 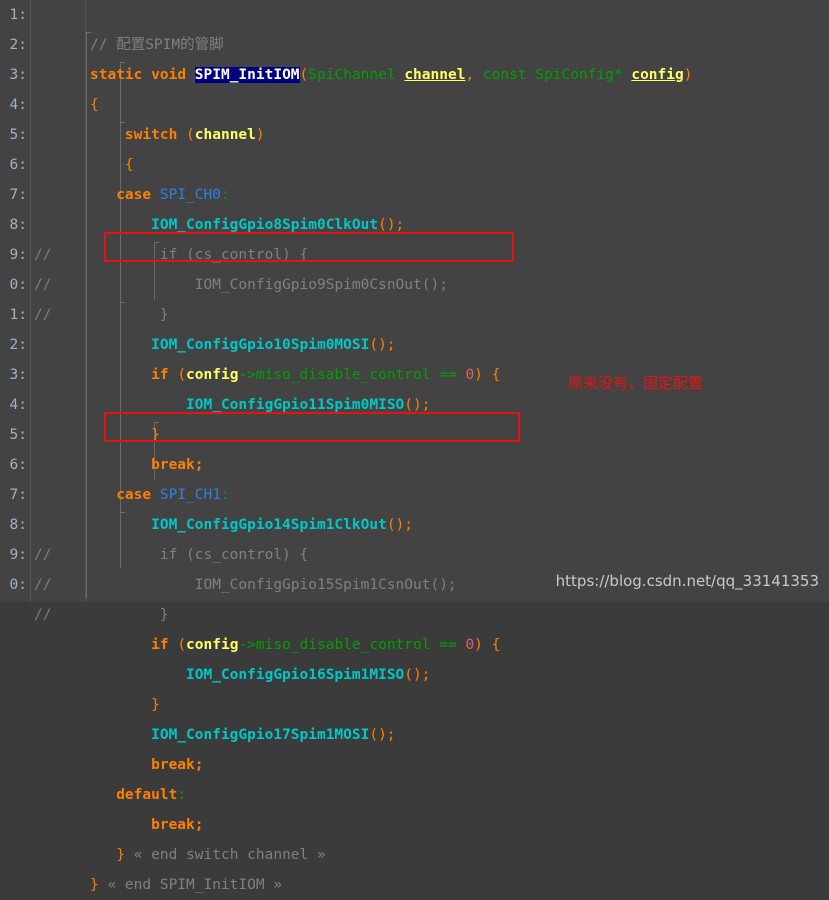 What do you see at coordinates (295, 405) in the screenshot?
I see `call-miso0: IOM_ConfigGpio11Spim0MISO` at bounding box center [295, 405].